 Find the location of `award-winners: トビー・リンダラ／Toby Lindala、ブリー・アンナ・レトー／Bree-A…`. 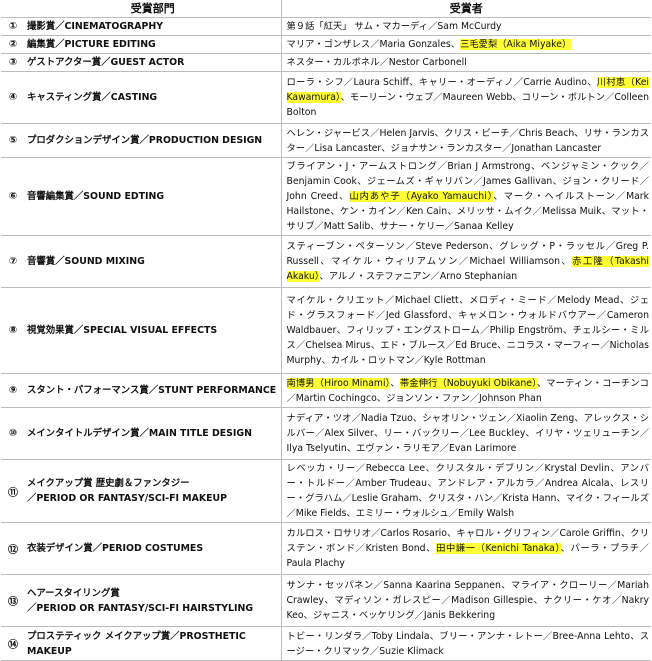

award-winners: トビー・リンダラ／Toby Lindala、ブリー・アンナ・レトー／Bree-A… is located at coordinates (466, 643).